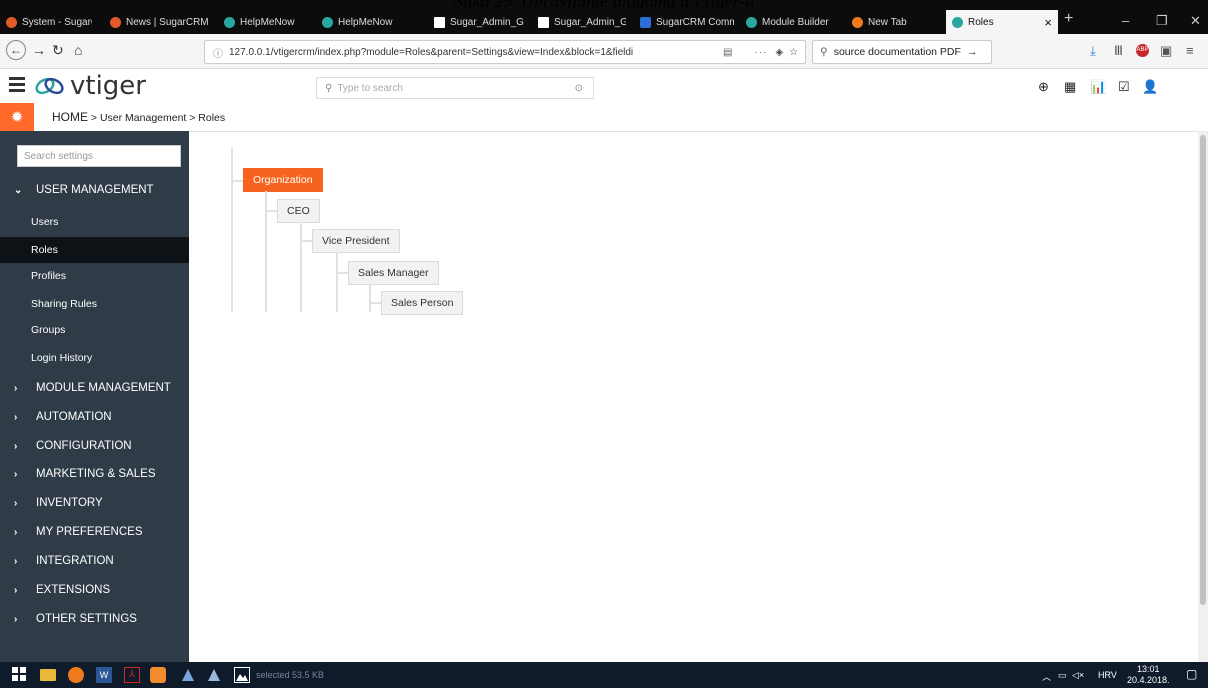 Image resolution: width=1208 pixels, height=688 pixels. I want to click on section-inventory: › INVENTORY, so click(94, 503).